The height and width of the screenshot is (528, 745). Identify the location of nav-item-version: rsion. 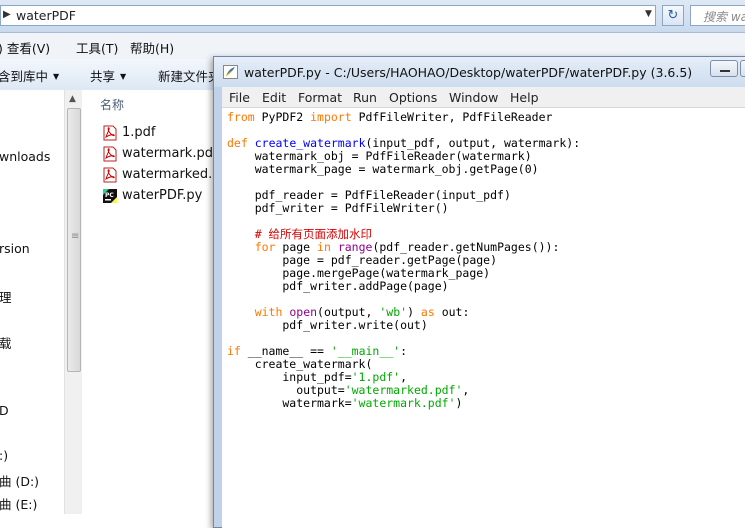
(15, 248).